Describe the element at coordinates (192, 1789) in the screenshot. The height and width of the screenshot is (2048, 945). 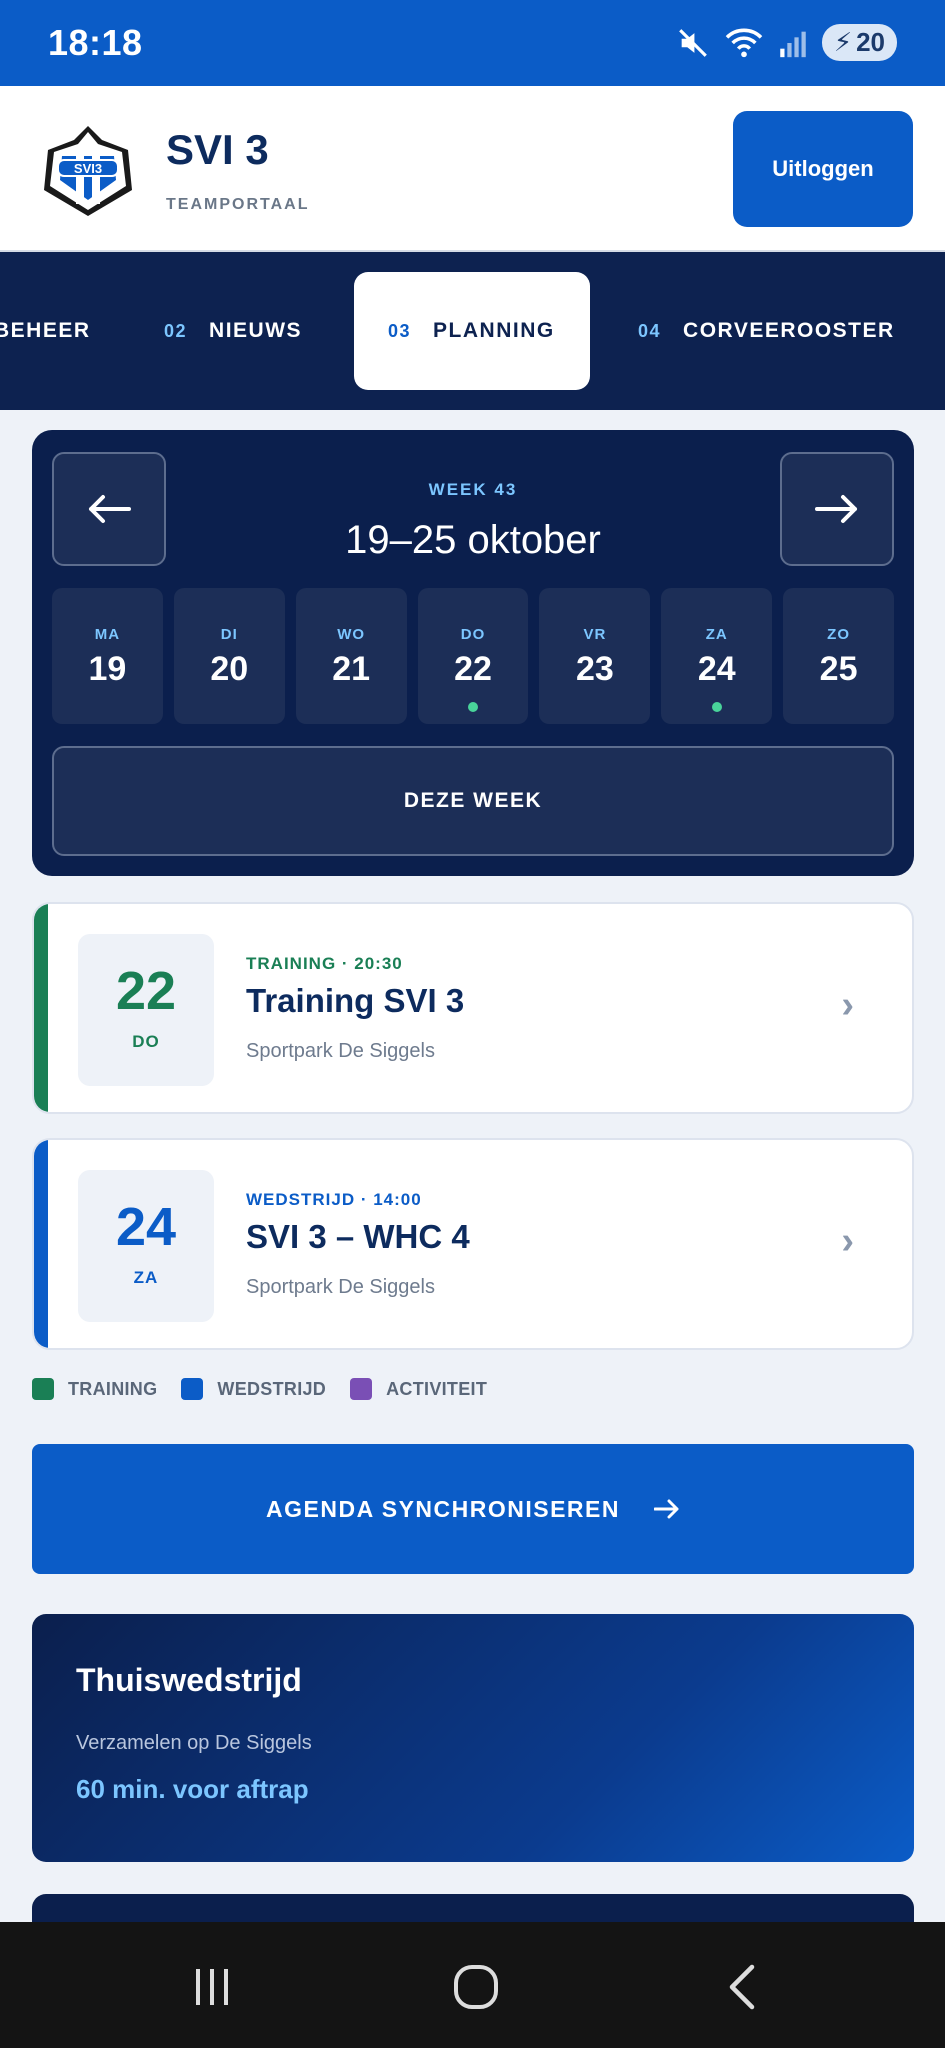
I see `home-card-value: 60 min. voor aftrap` at that location.